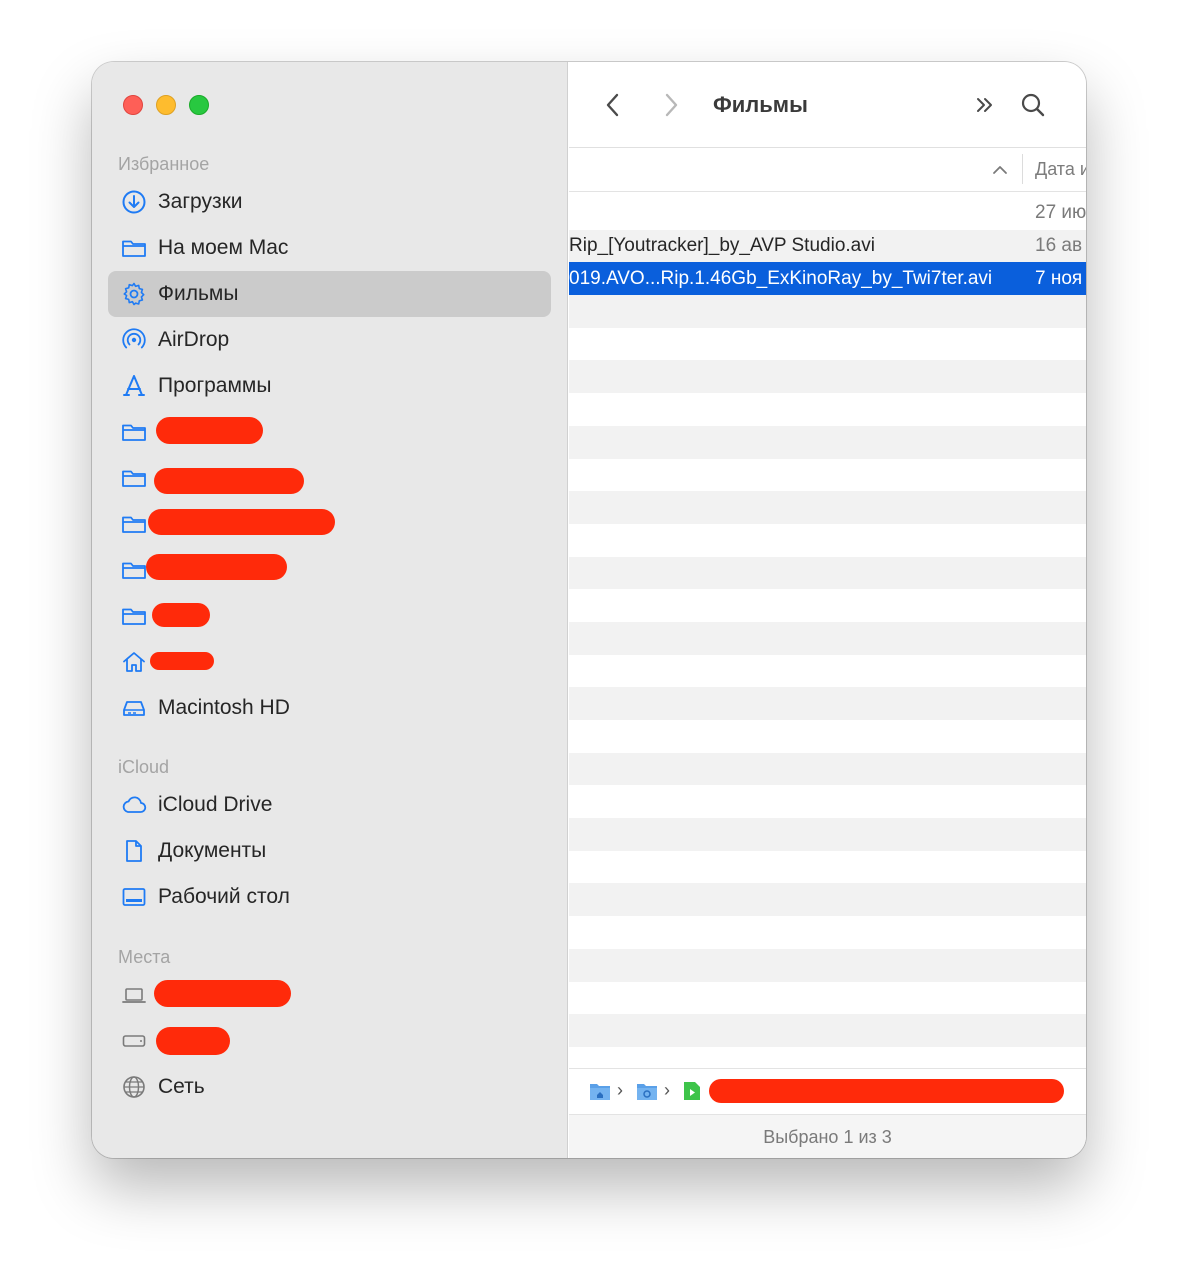  I want to click on gear-folder-icon, so click(647, 1091).